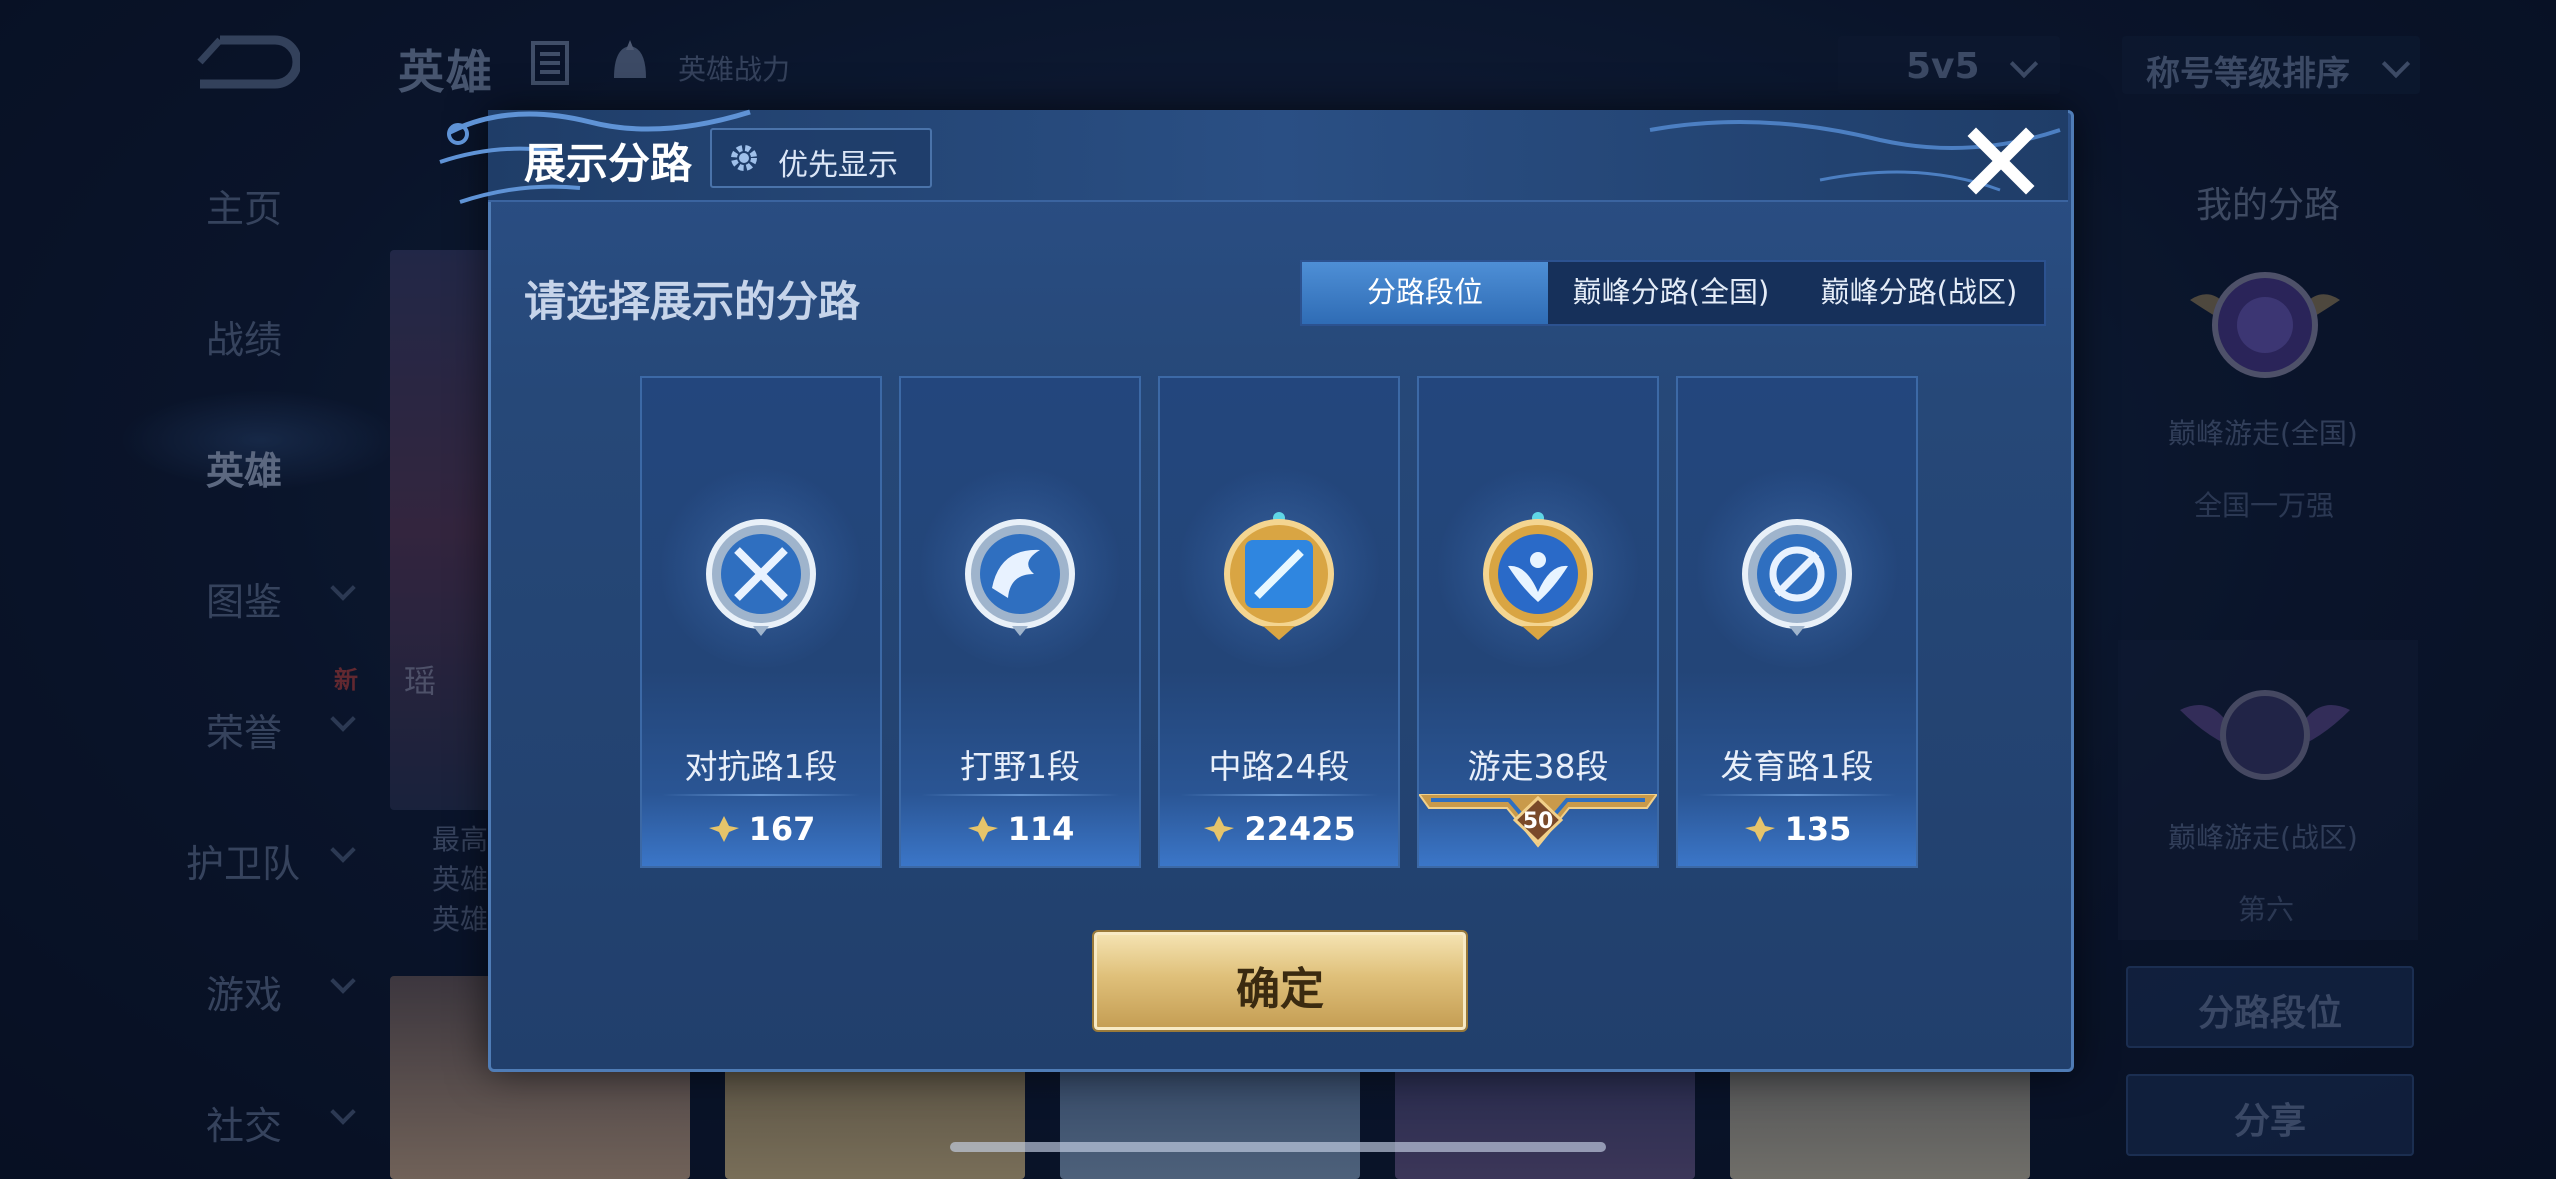 The height and width of the screenshot is (1179, 2556). I want to click on priority-display-label: 优先显示, so click(838, 165).